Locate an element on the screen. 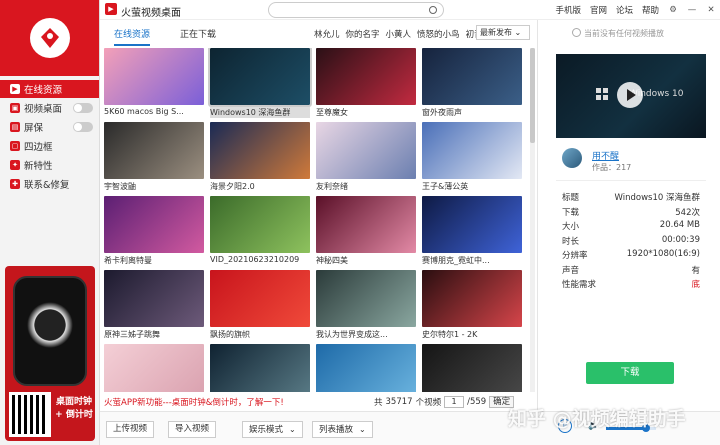  video-tile: 王子&薄公英 is located at coordinates (472, 157).